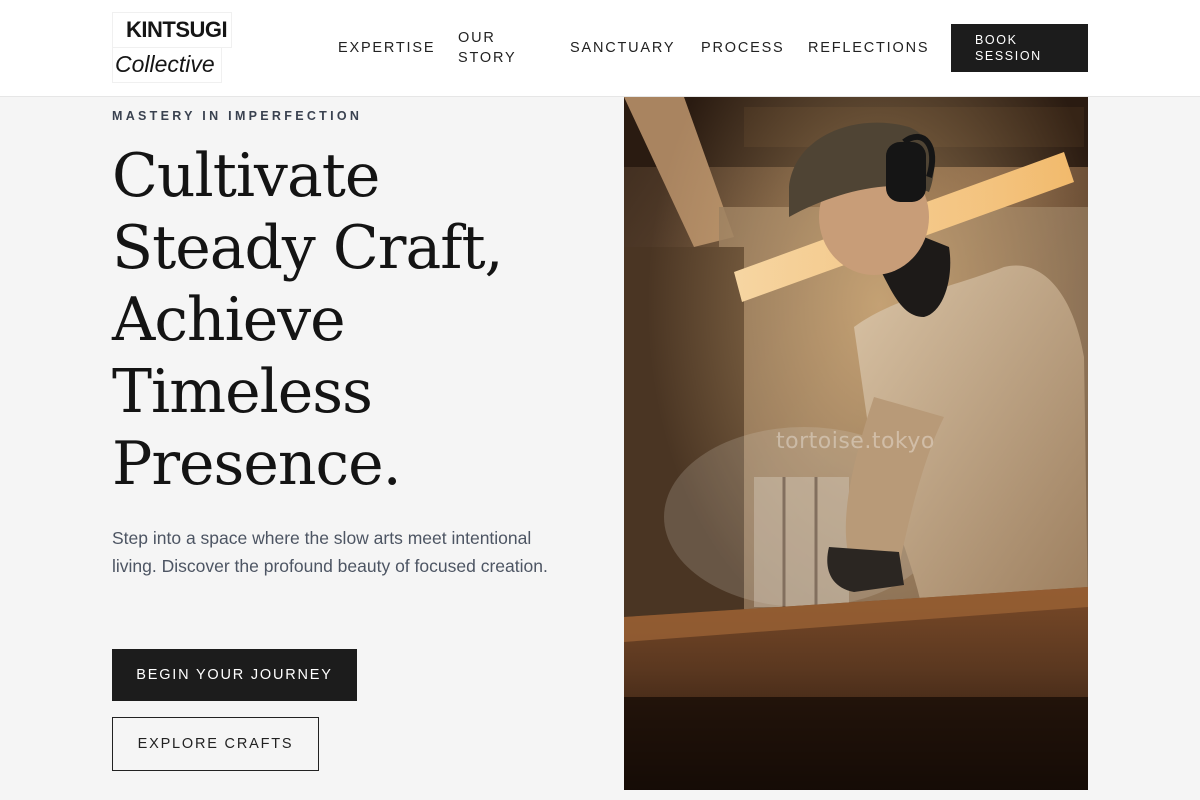  What do you see at coordinates (257, 464) in the screenshot?
I see `headline-line: Presence.` at bounding box center [257, 464].